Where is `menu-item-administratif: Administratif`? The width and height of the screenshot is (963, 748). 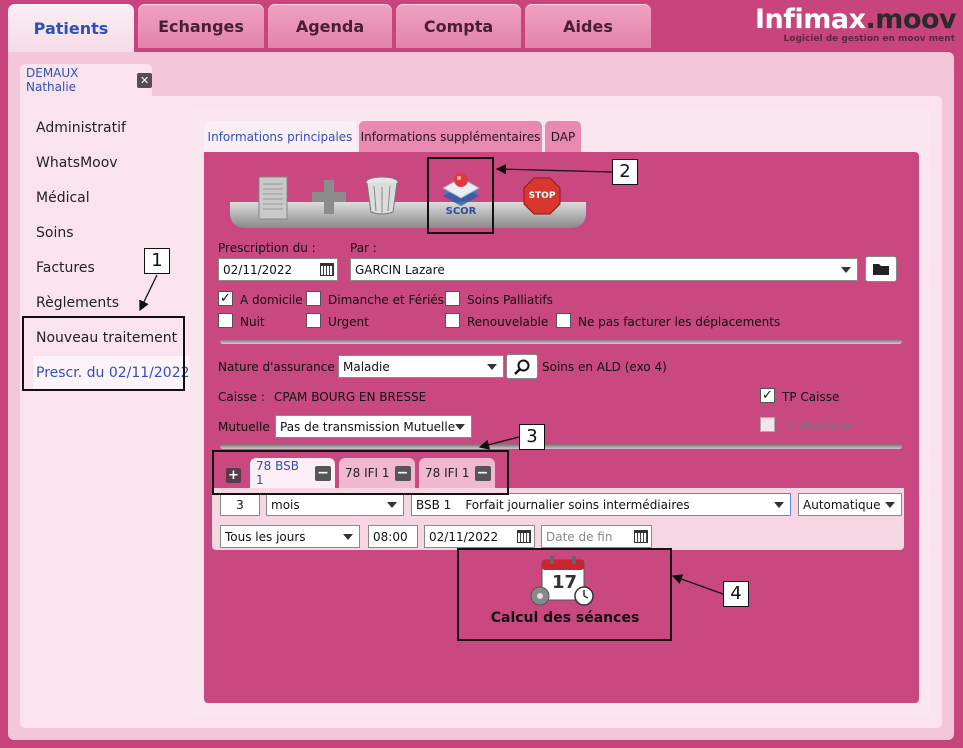 menu-item-administratif: Administratif is located at coordinates (81, 128).